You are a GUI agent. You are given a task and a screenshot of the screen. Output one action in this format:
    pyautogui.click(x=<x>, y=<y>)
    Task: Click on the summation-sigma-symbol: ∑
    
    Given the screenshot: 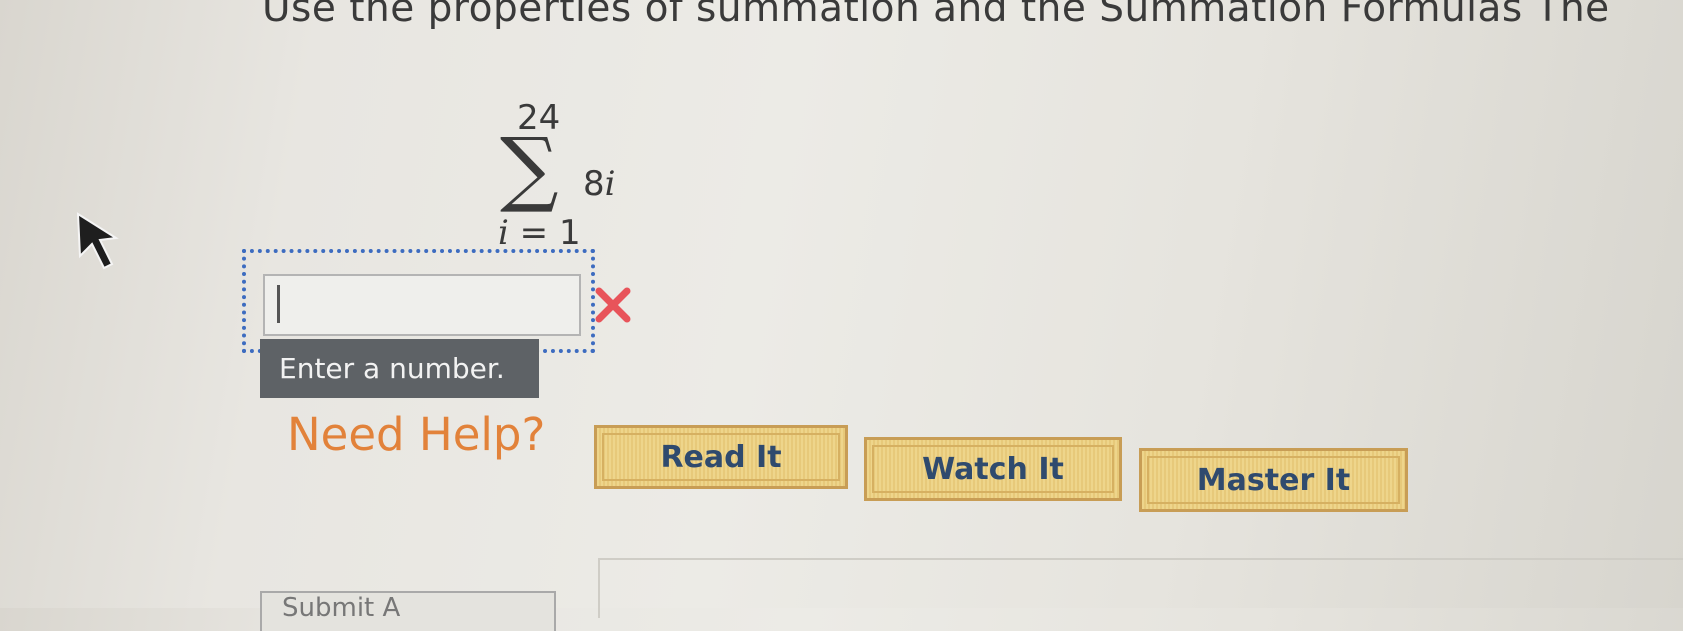 What is the action you would take?
    pyautogui.click(x=529, y=168)
    